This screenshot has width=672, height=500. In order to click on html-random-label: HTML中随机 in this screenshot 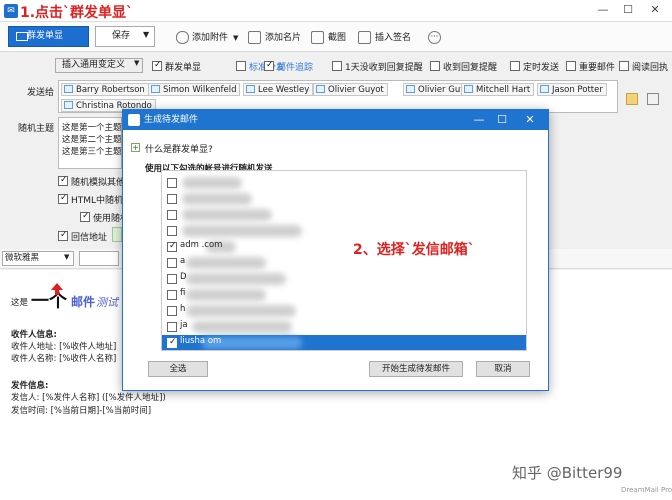, I will do `click(97, 201)`.